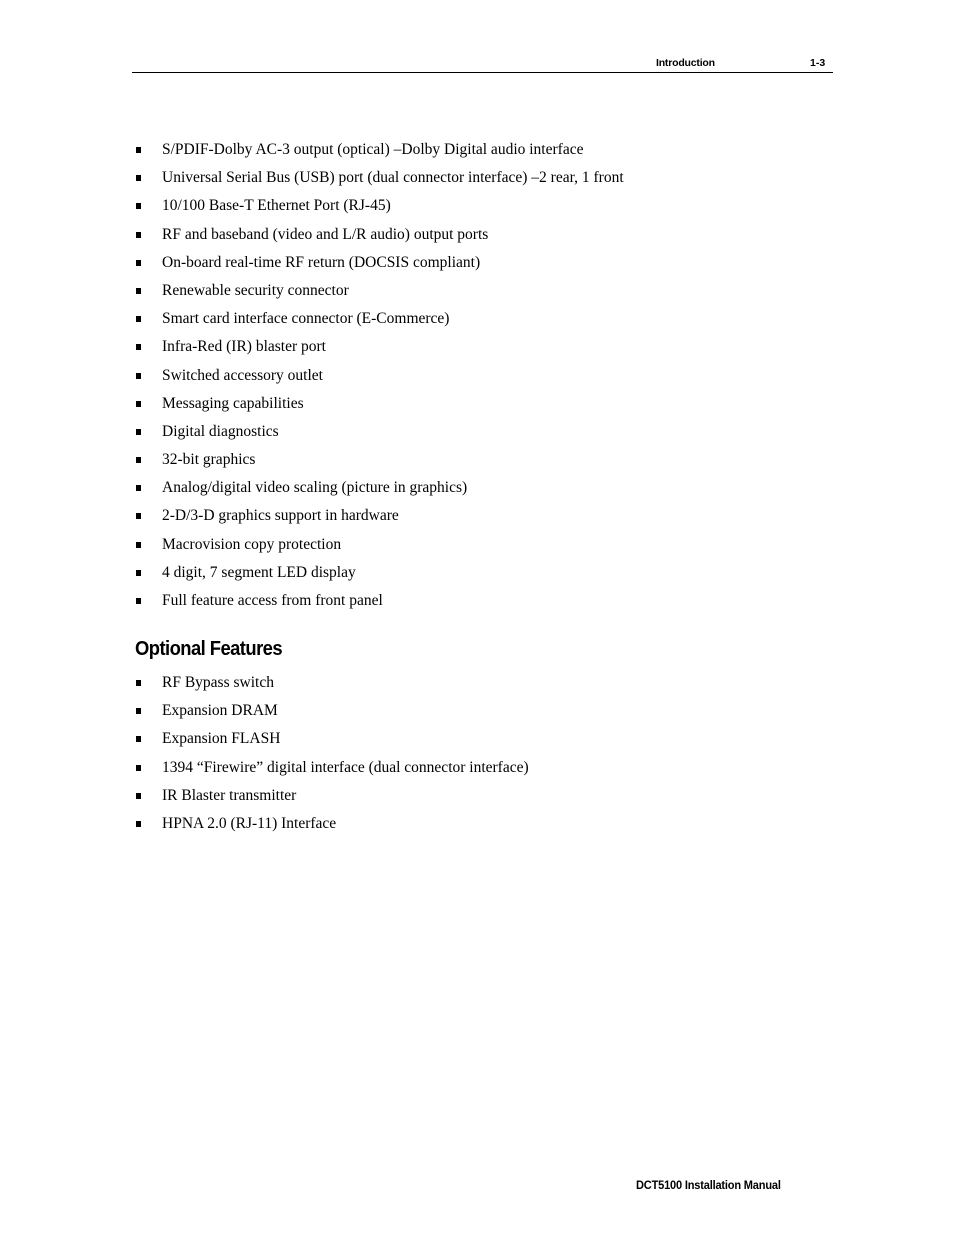  Describe the element at coordinates (233, 403) in the screenshot. I see `list-item-text: Messaging capabilities` at that location.